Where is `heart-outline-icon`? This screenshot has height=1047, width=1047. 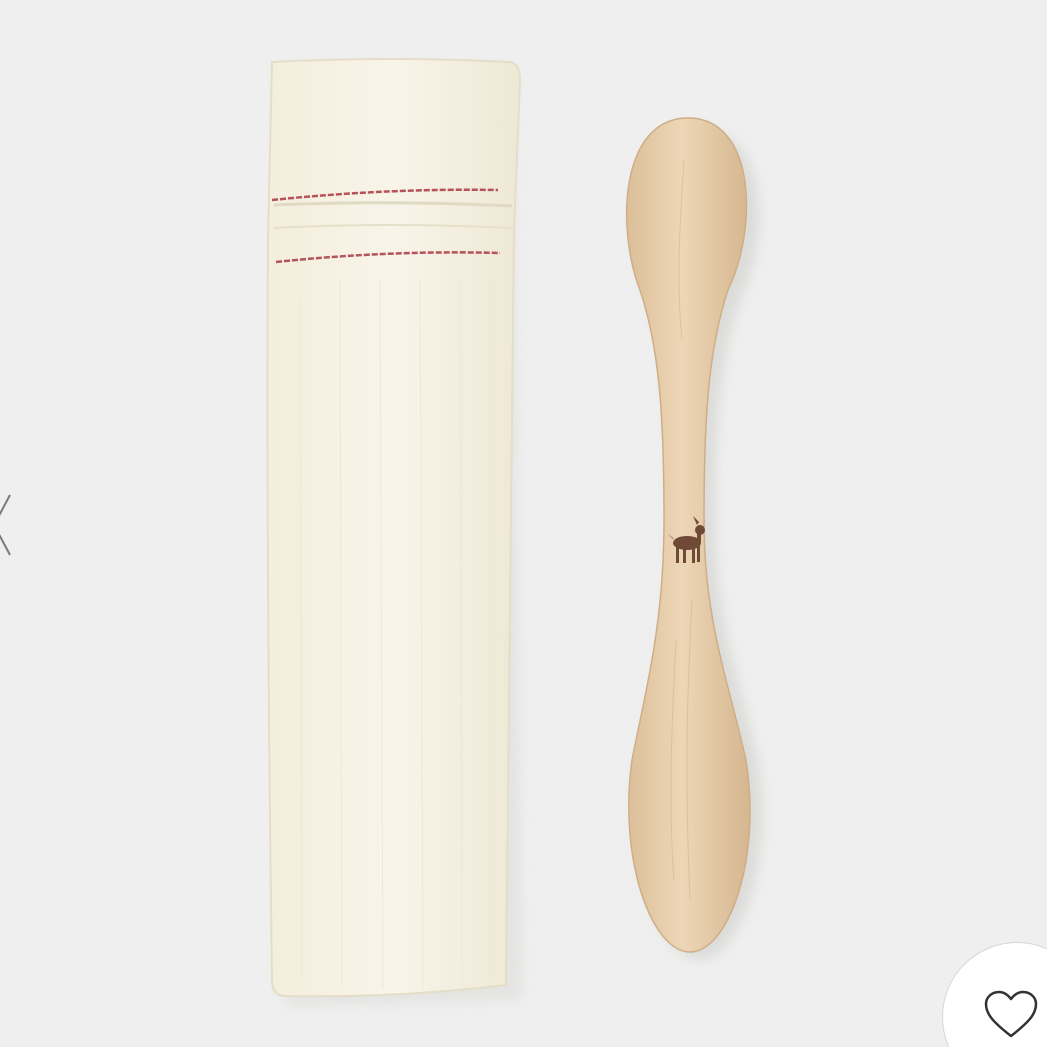
heart-outline-icon is located at coordinates (1011, 1014).